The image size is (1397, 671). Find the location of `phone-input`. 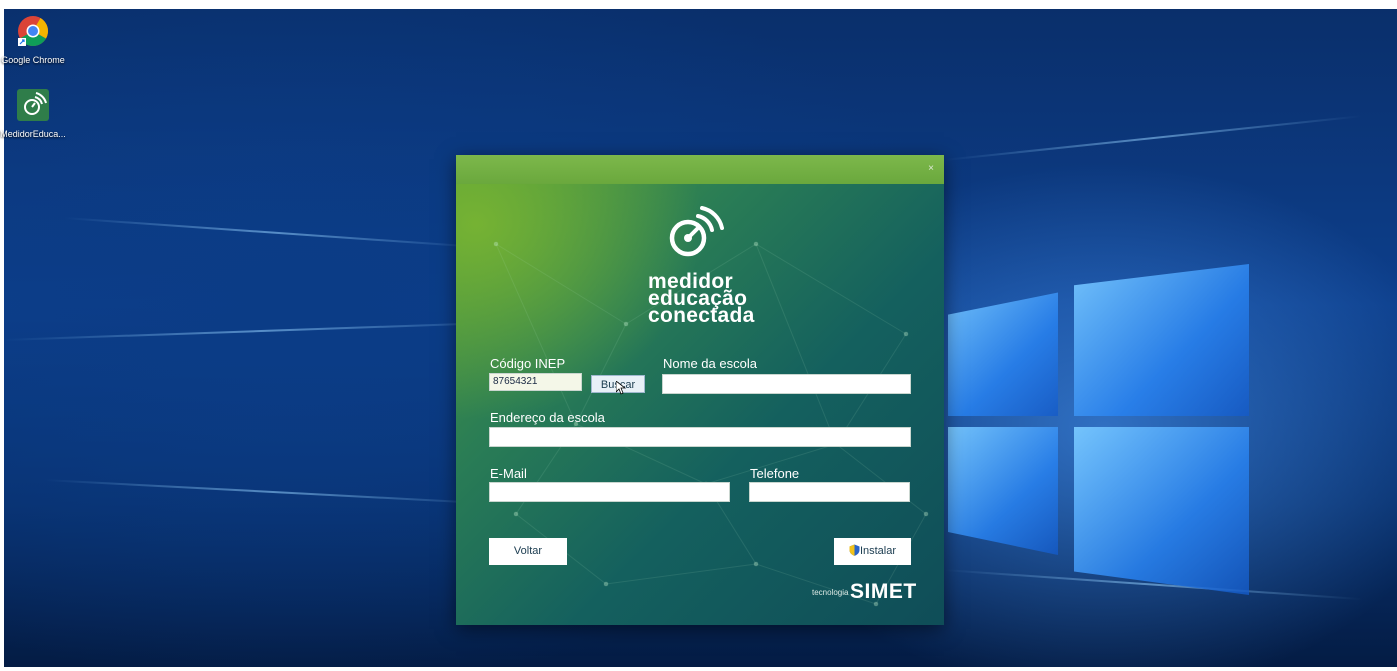

phone-input is located at coordinates (829, 492).